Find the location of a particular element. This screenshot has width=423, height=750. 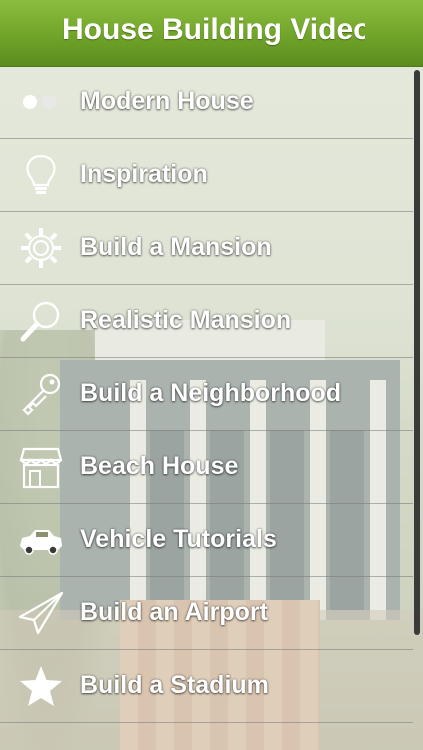

menu-item-build-a-neighborhood: Build a Neighborhood is located at coordinates (206, 394).